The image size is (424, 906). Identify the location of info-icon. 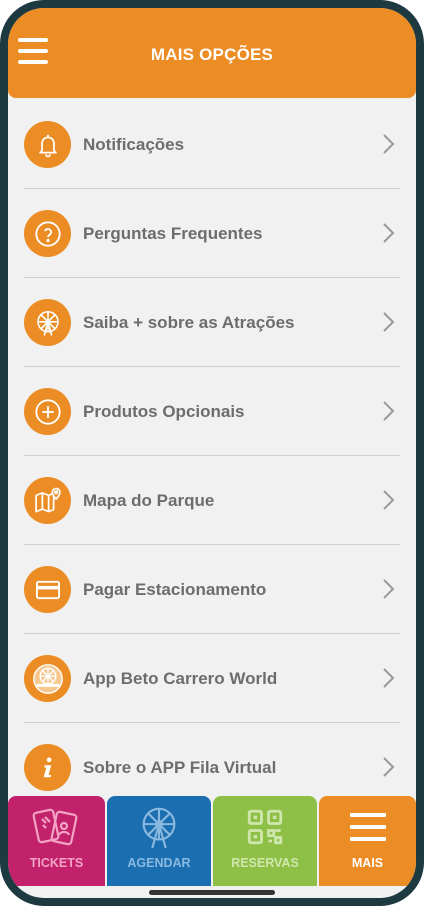
(47, 767).